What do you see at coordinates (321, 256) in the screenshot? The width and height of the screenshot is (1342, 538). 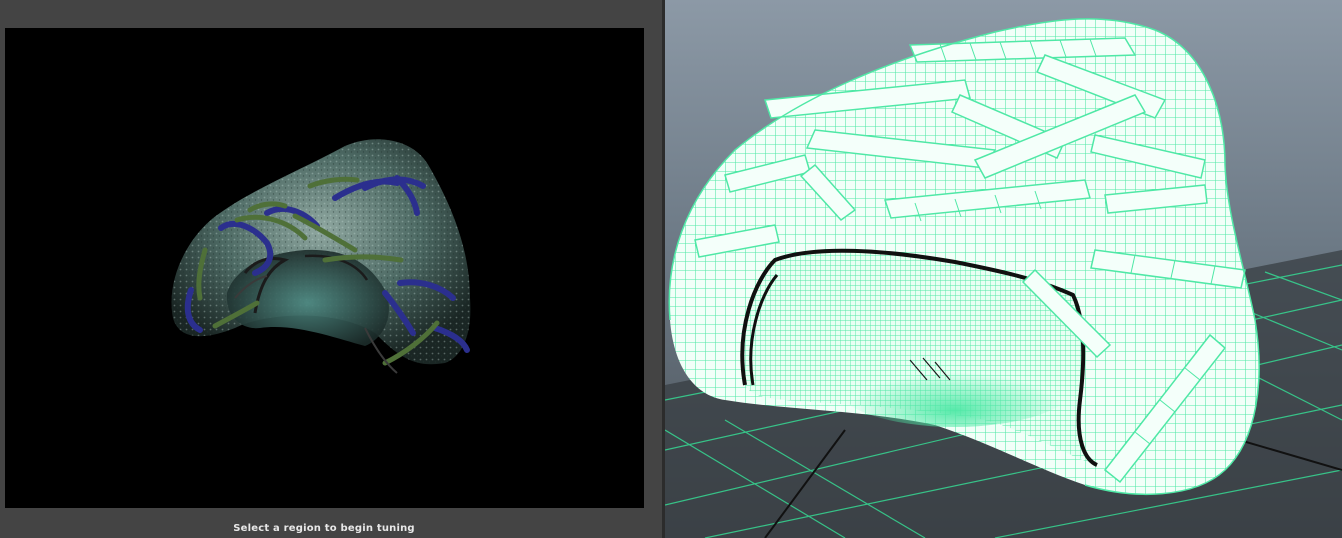 I see `rendered-object-image` at bounding box center [321, 256].